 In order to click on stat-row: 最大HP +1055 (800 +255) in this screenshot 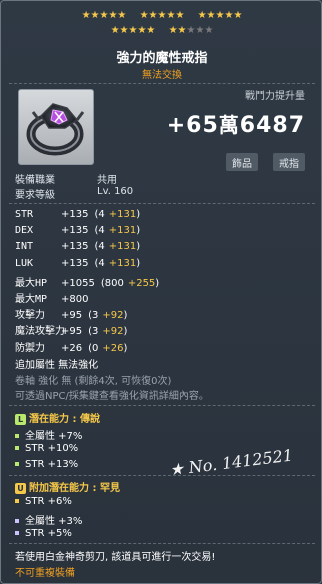, I will do `click(87, 281)`.